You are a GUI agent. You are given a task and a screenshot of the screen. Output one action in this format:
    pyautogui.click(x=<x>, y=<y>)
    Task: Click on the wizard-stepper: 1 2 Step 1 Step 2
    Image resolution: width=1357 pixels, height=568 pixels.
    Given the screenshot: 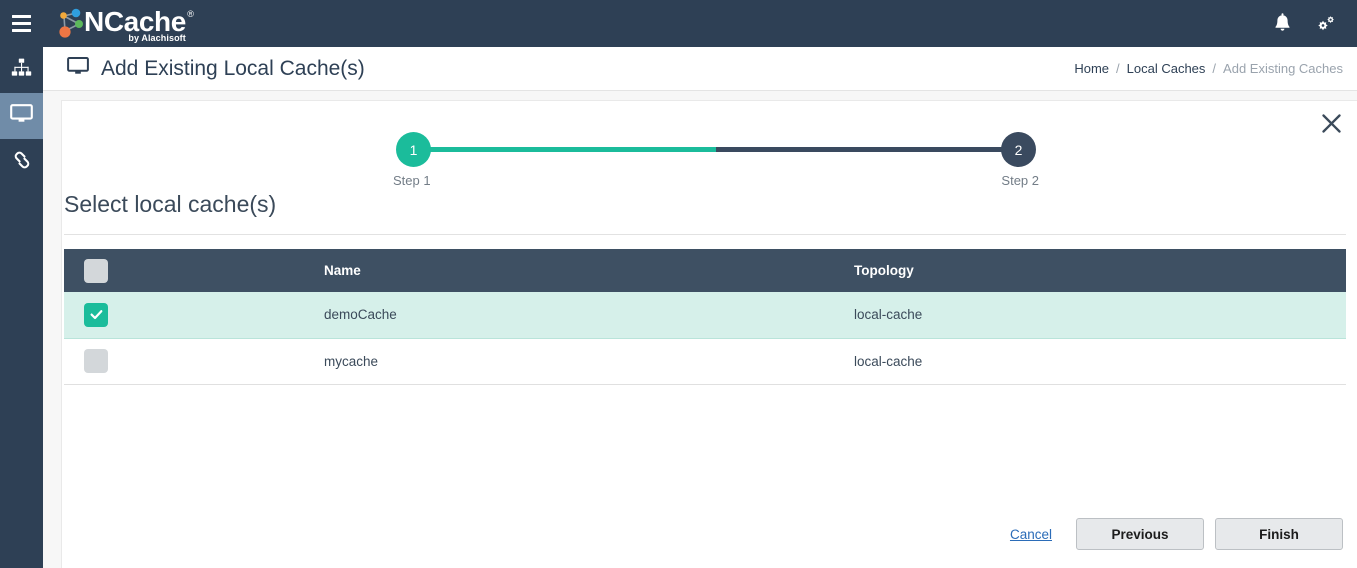 What is the action you would take?
    pyautogui.click(x=716, y=163)
    